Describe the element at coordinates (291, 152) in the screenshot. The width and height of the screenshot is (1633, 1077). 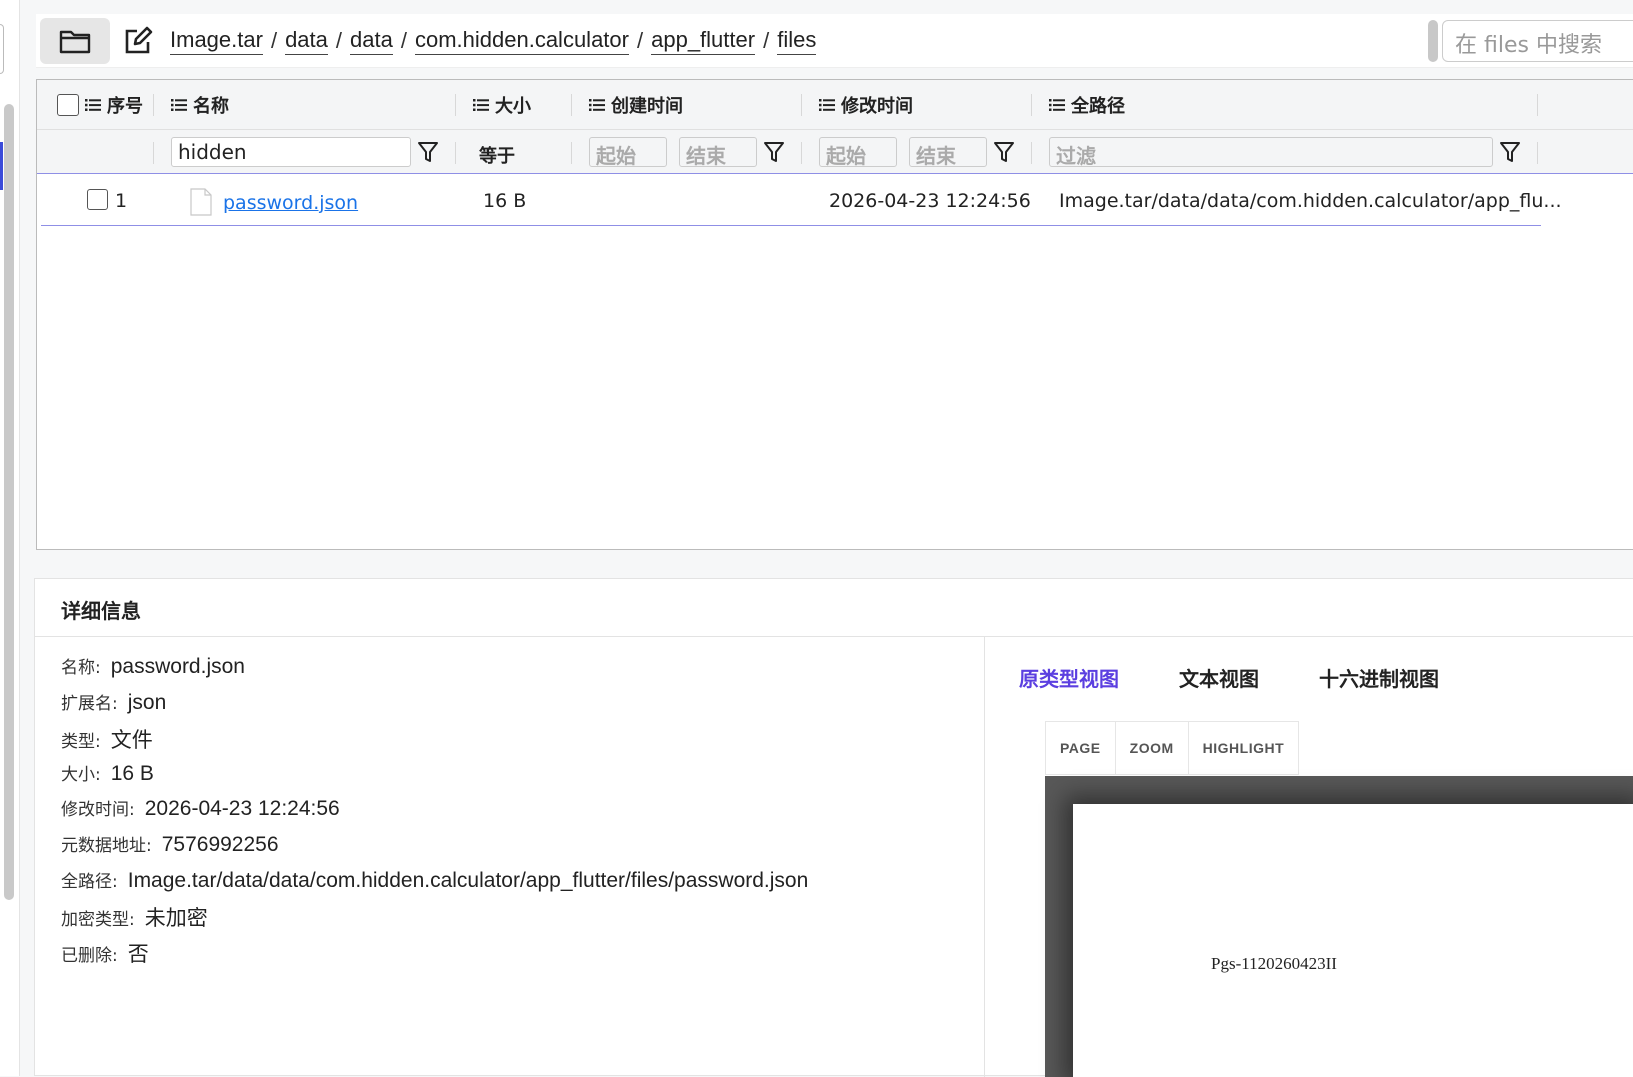
I see `name-filter-input: hidden` at that location.